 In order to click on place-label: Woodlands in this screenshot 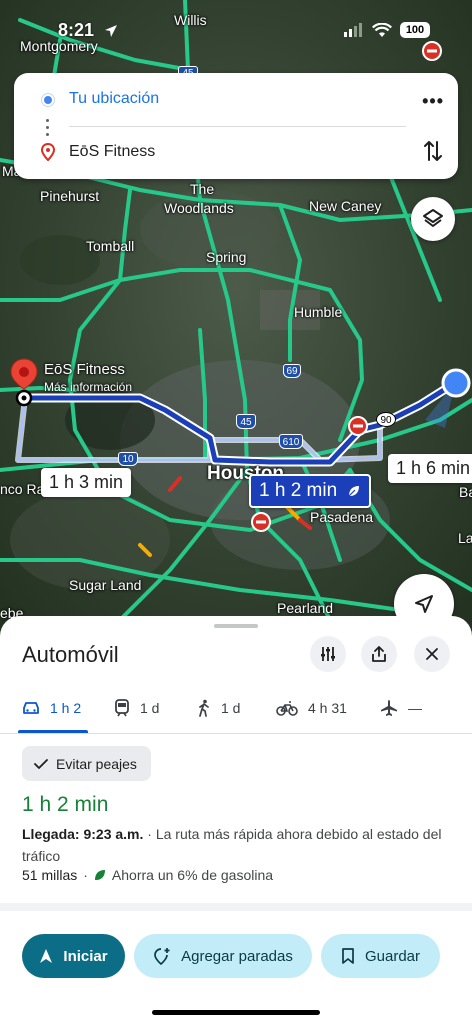, I will do `click(199, 208)`.